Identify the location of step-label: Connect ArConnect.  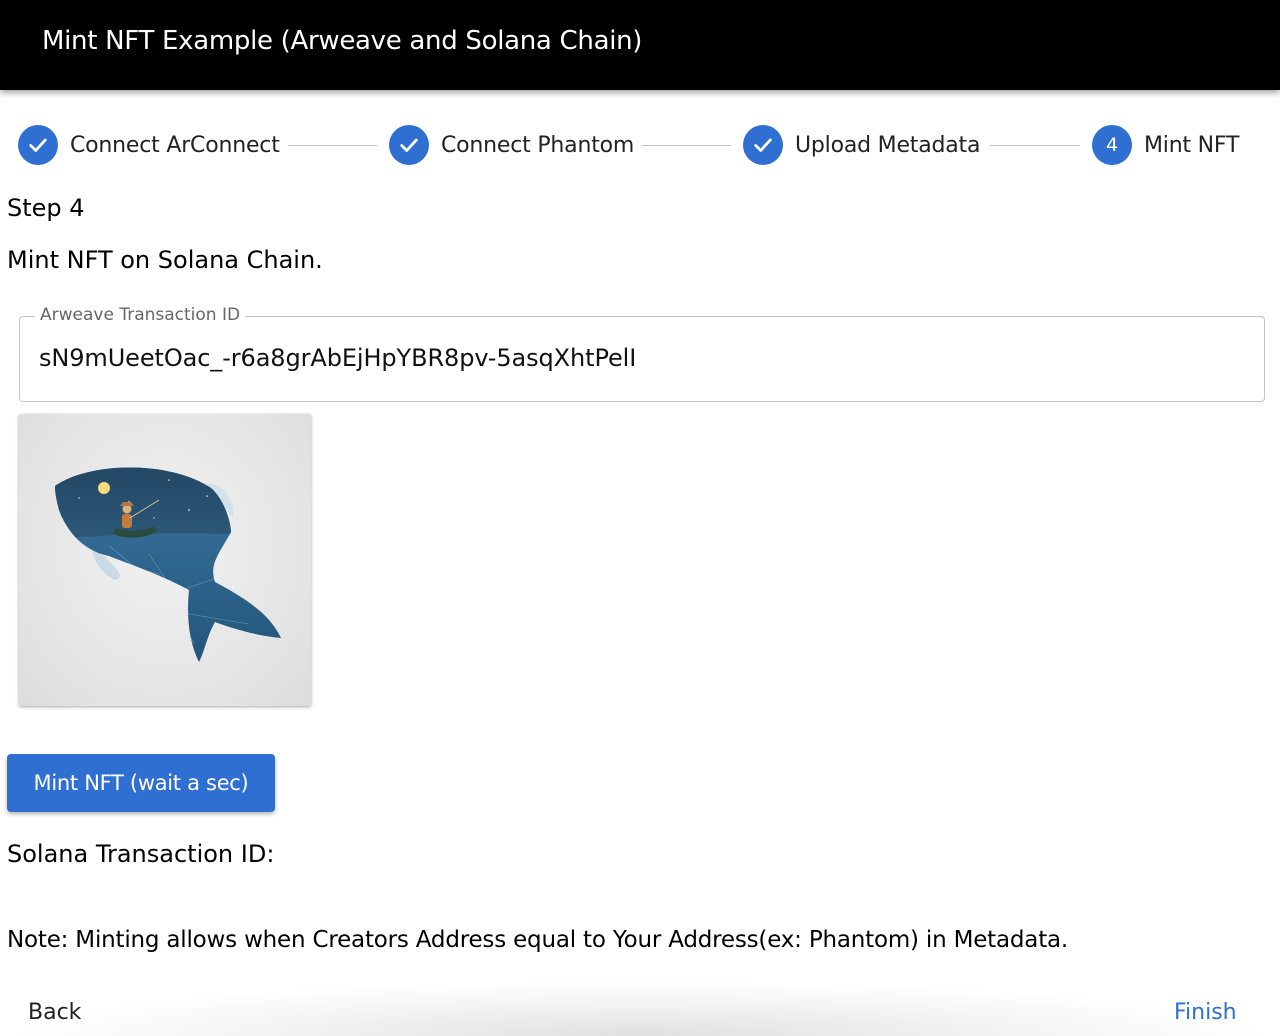
(175, 145).